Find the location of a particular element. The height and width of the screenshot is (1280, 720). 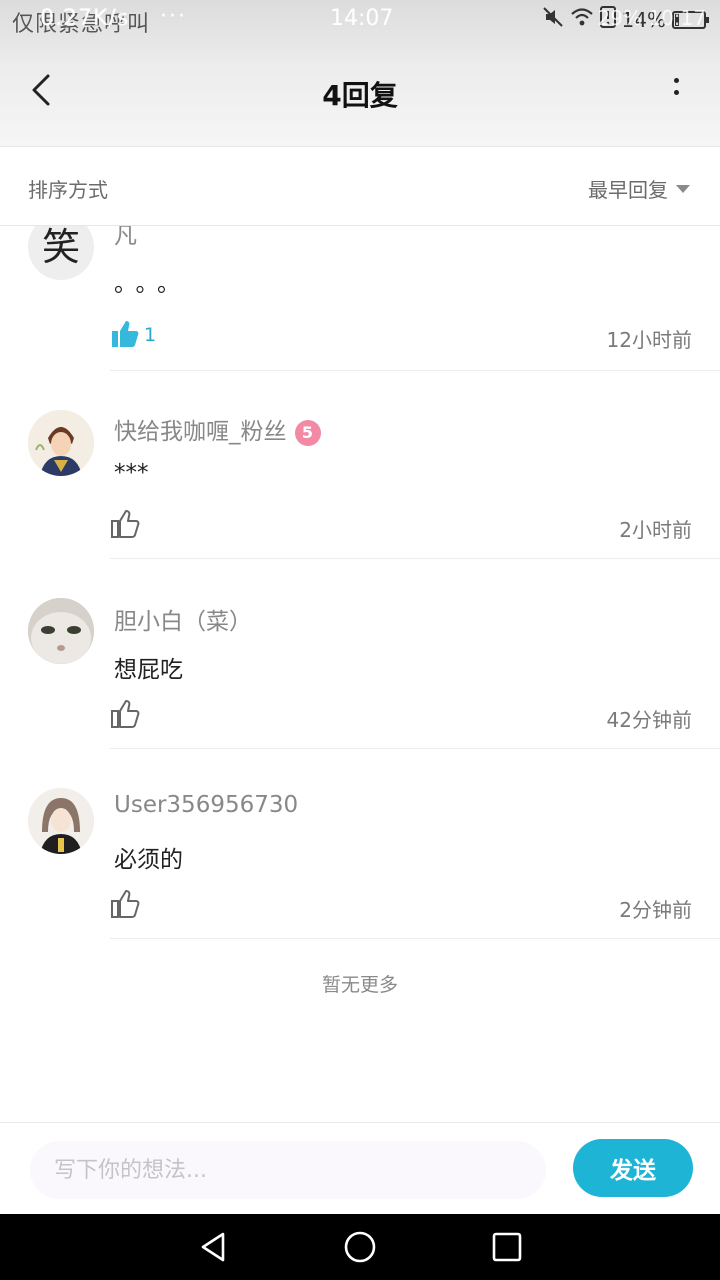

comment-text: 必须的 is located at coordinates (148, 860).